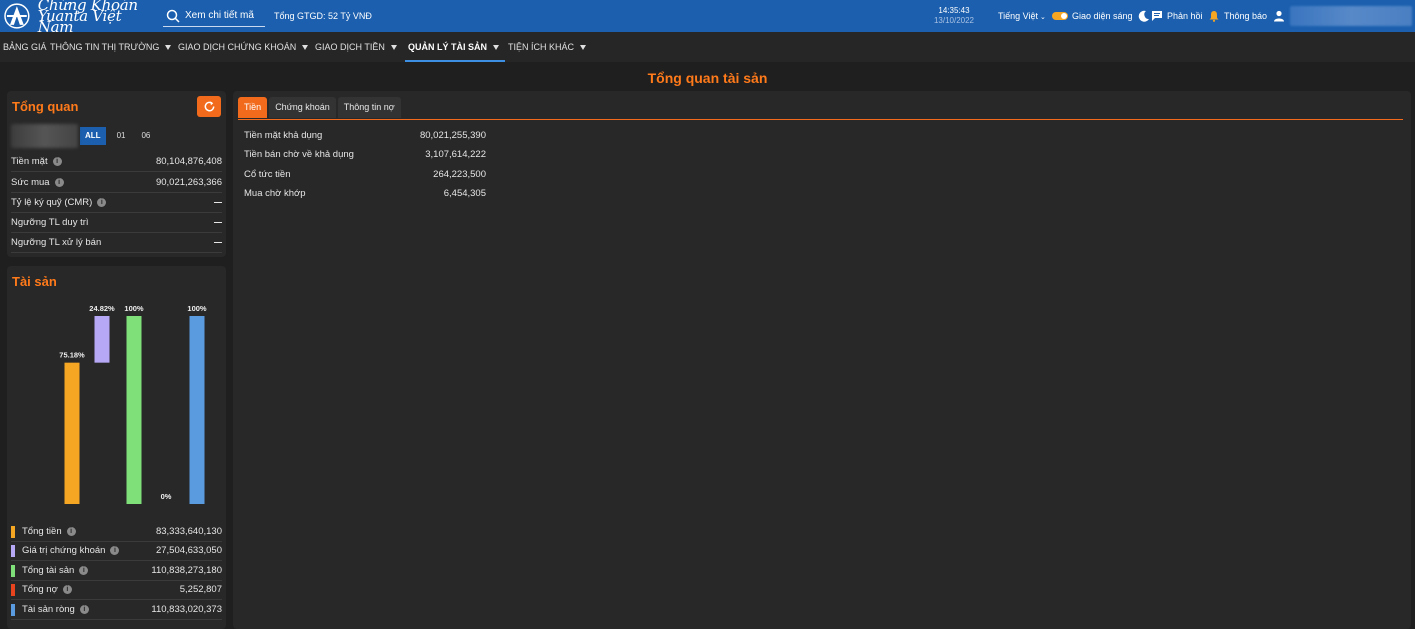 Image resolution: width=1415 pixels, height=629 pixels. What do you see at coordinates (820, 119) in the screenshot?
I see `tab-divider` at bounding box center [820, 119].